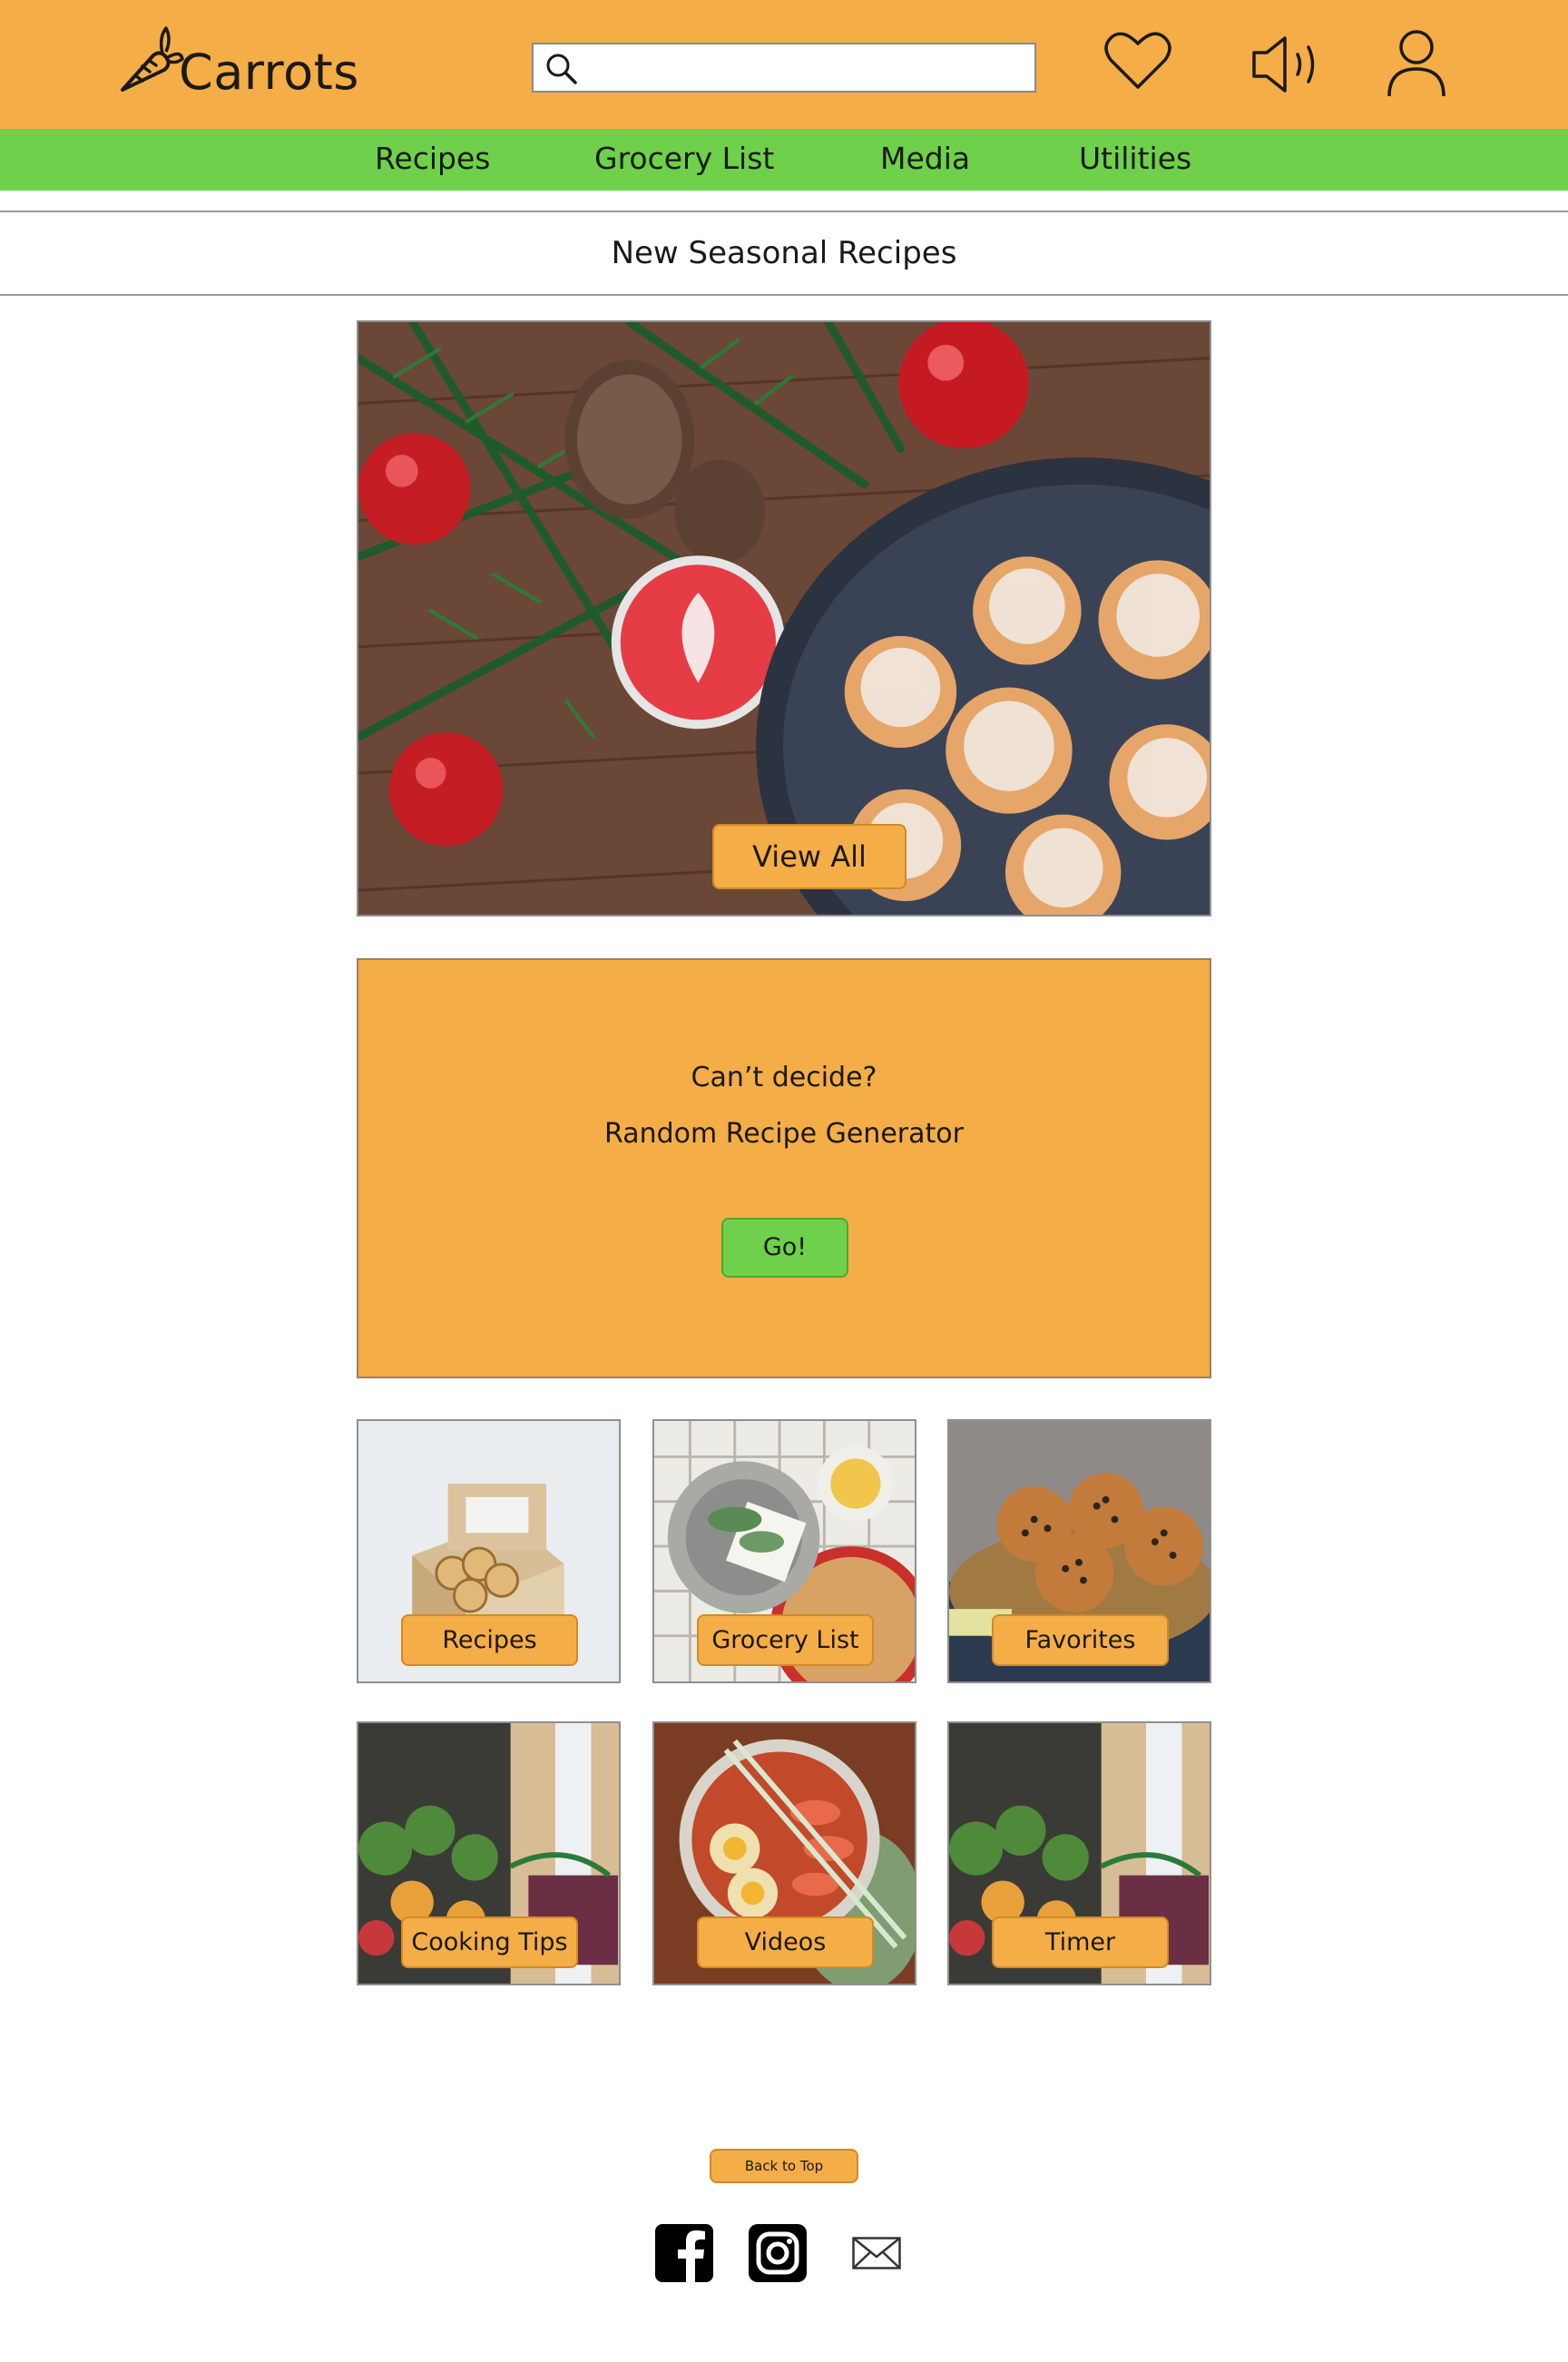 The width and height of the screenshot is (1568, 2362). What do you see at coordinates (784, 1134) in the screenshot?
I see `random-title: Random Recipe Generator` at bounding box center [784, 1134].